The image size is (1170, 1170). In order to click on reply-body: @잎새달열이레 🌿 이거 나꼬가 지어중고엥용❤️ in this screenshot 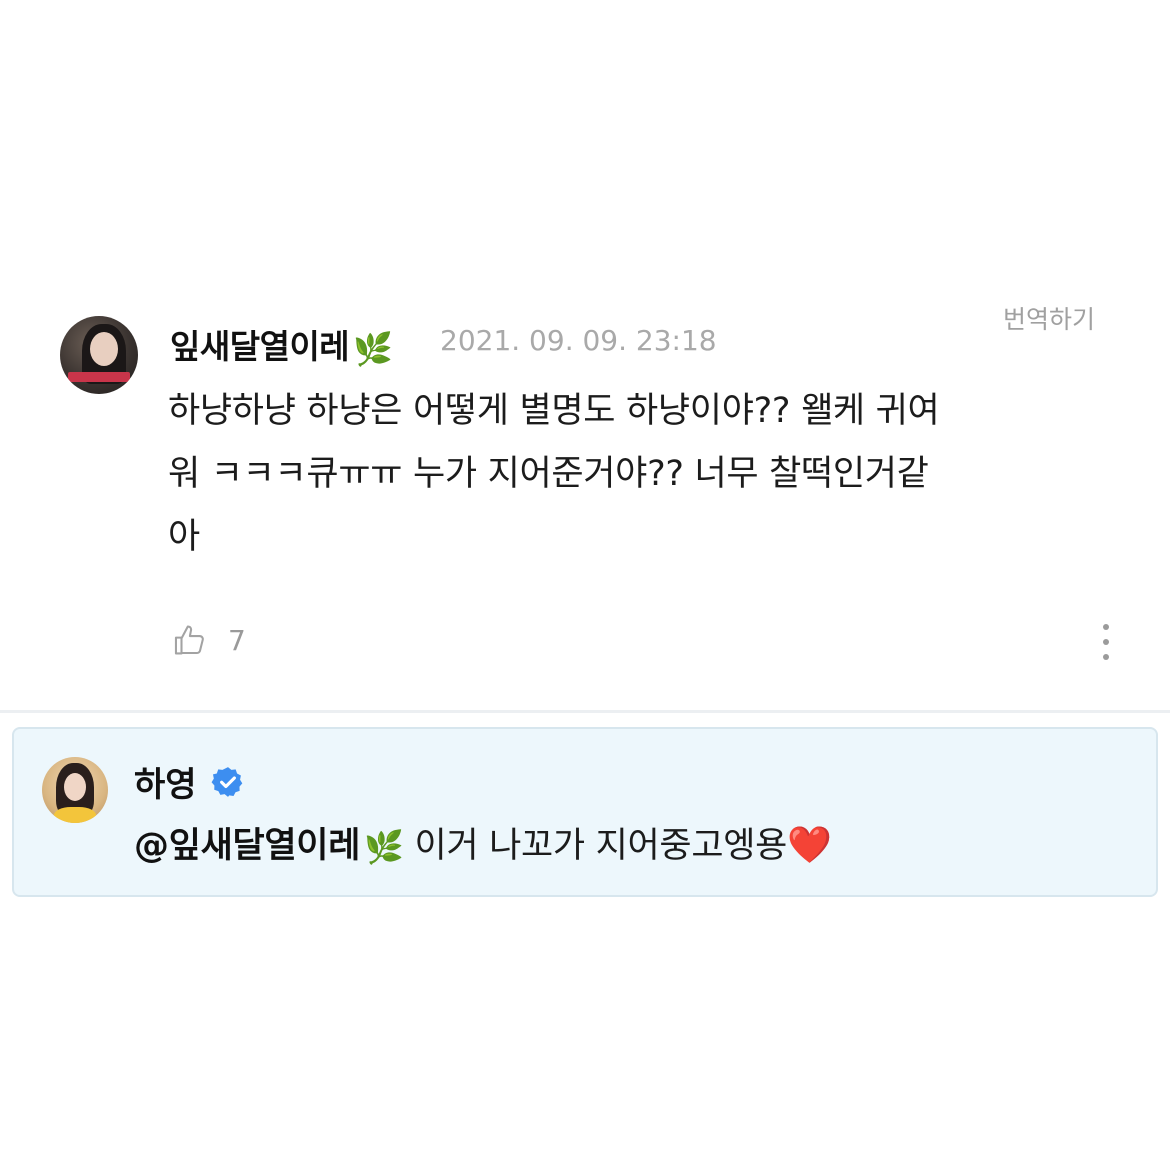, I will do `click(483, 842)`.